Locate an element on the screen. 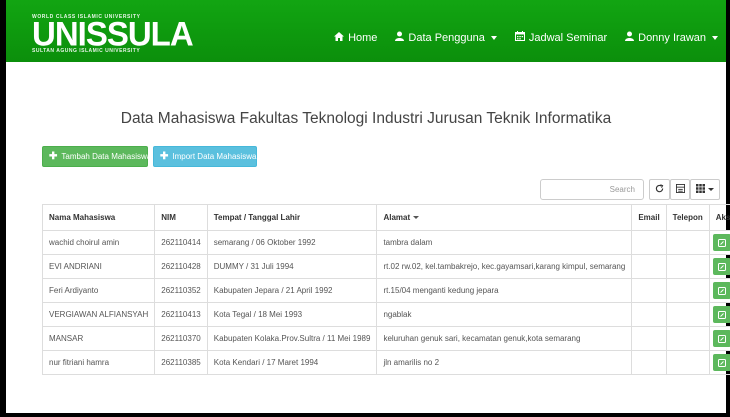  nav-data-pengguna-label: Data Pengguna is located at coordinates (446, 37).